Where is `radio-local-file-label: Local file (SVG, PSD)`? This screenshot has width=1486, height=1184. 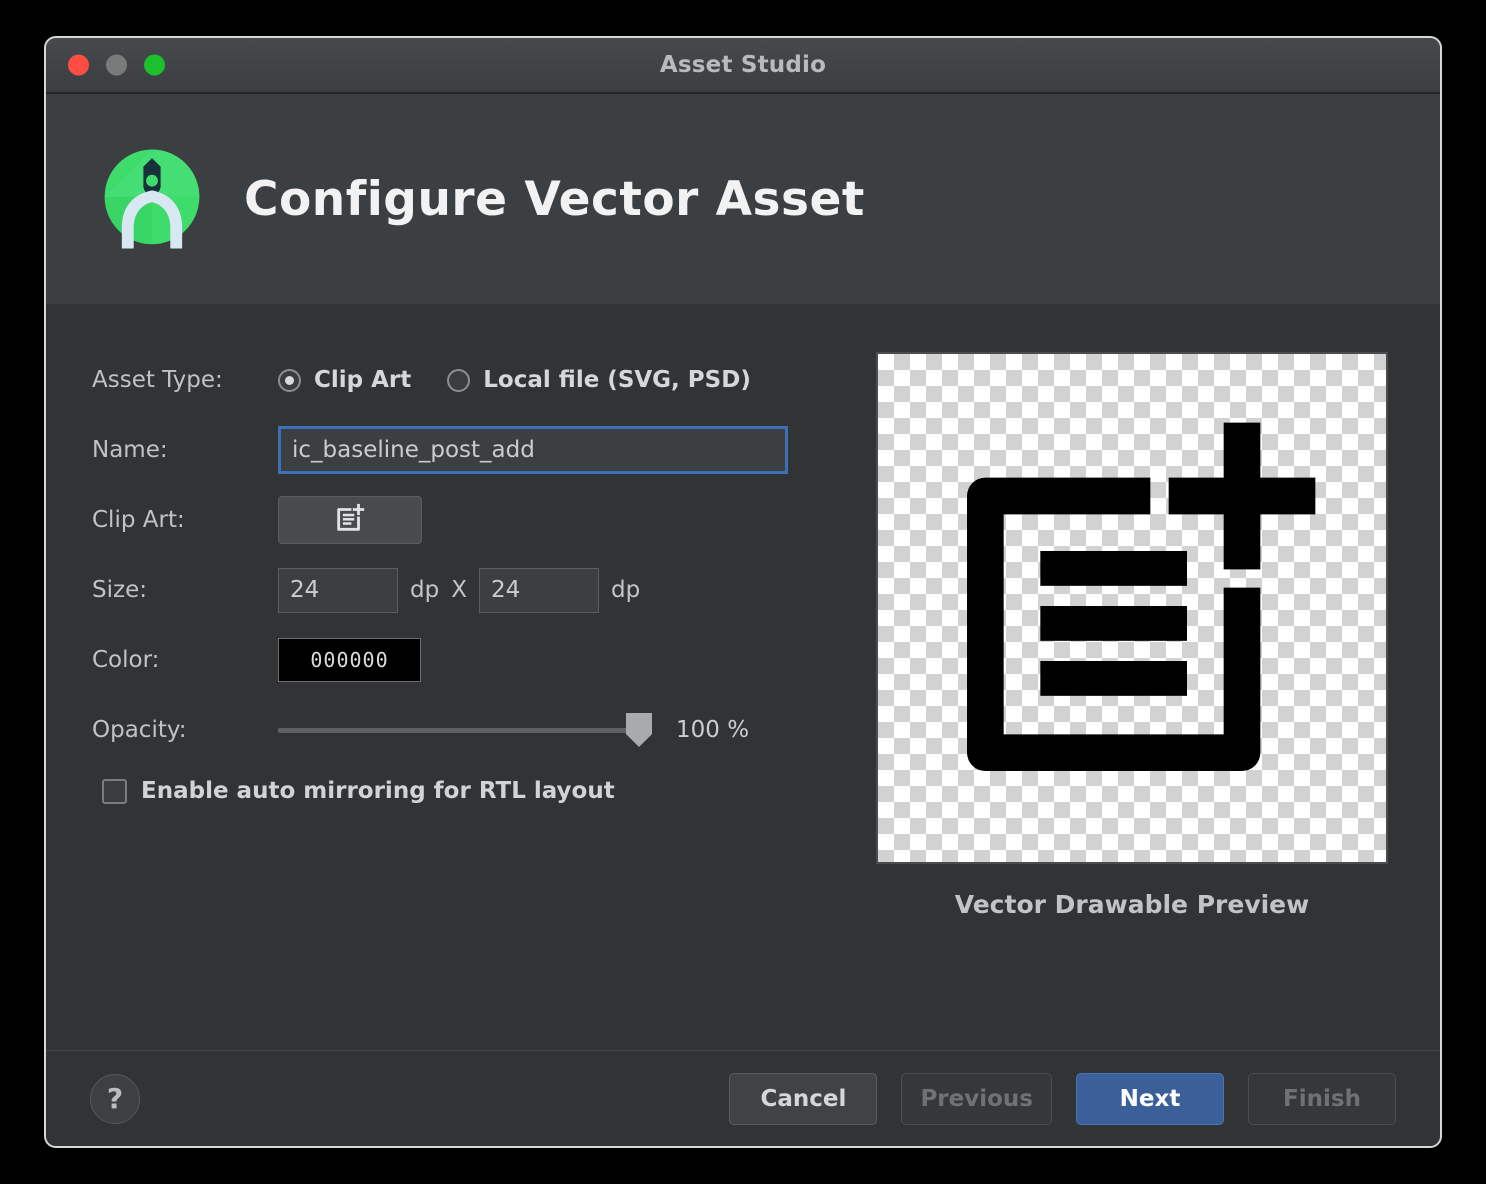
radio-local-file-label: Local file (SVG, PSD) is located at coordinates (617, 380).